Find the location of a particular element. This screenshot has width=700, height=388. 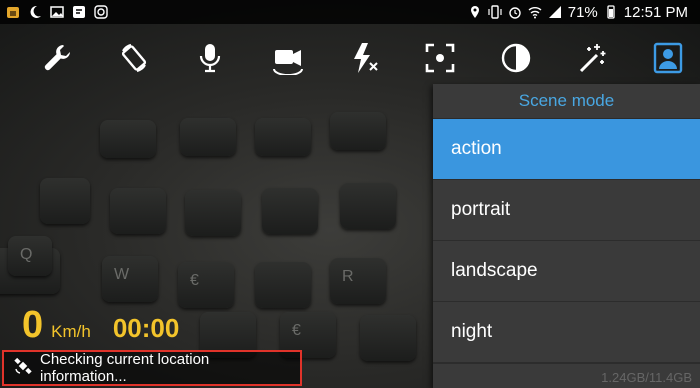

moon-icon is located at coordinates (35, 12).